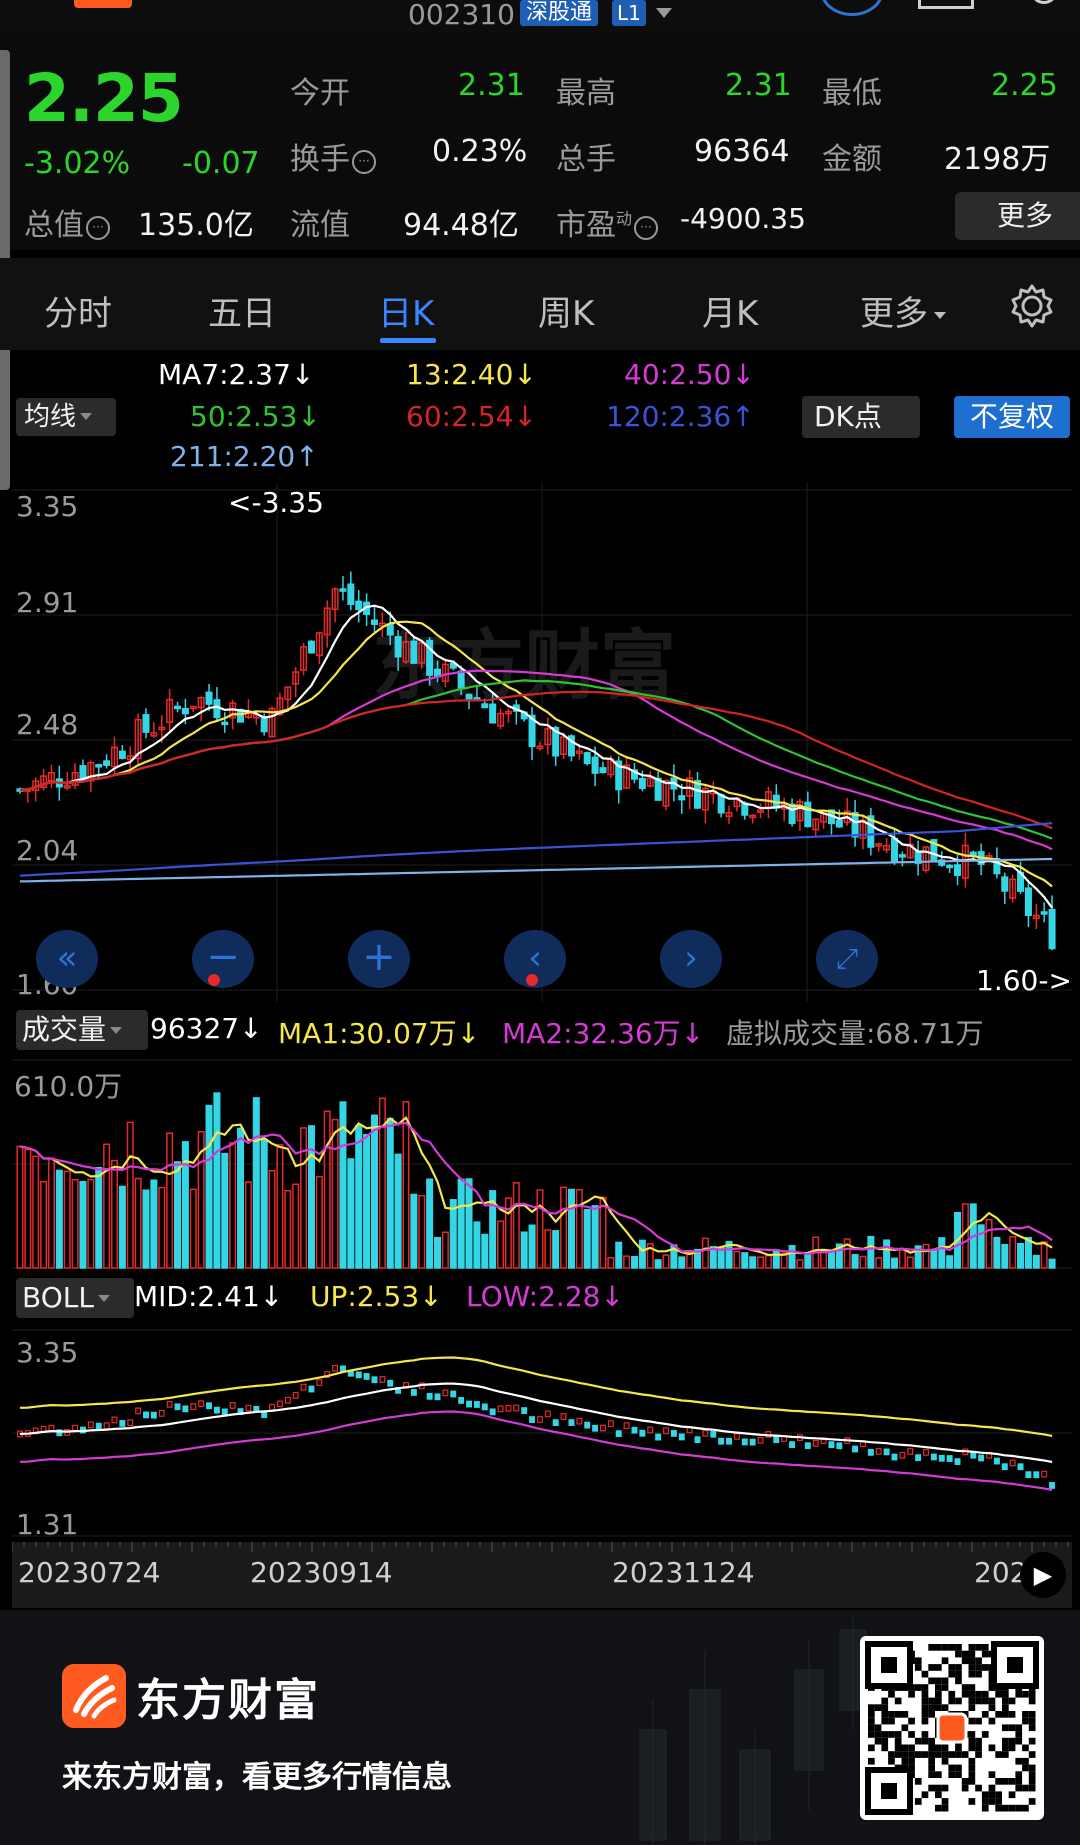  What do you see at coordinates (406, 310) in the screenshot?
I see `tab-daily-k: 日K` at bounding box center [406, 310].